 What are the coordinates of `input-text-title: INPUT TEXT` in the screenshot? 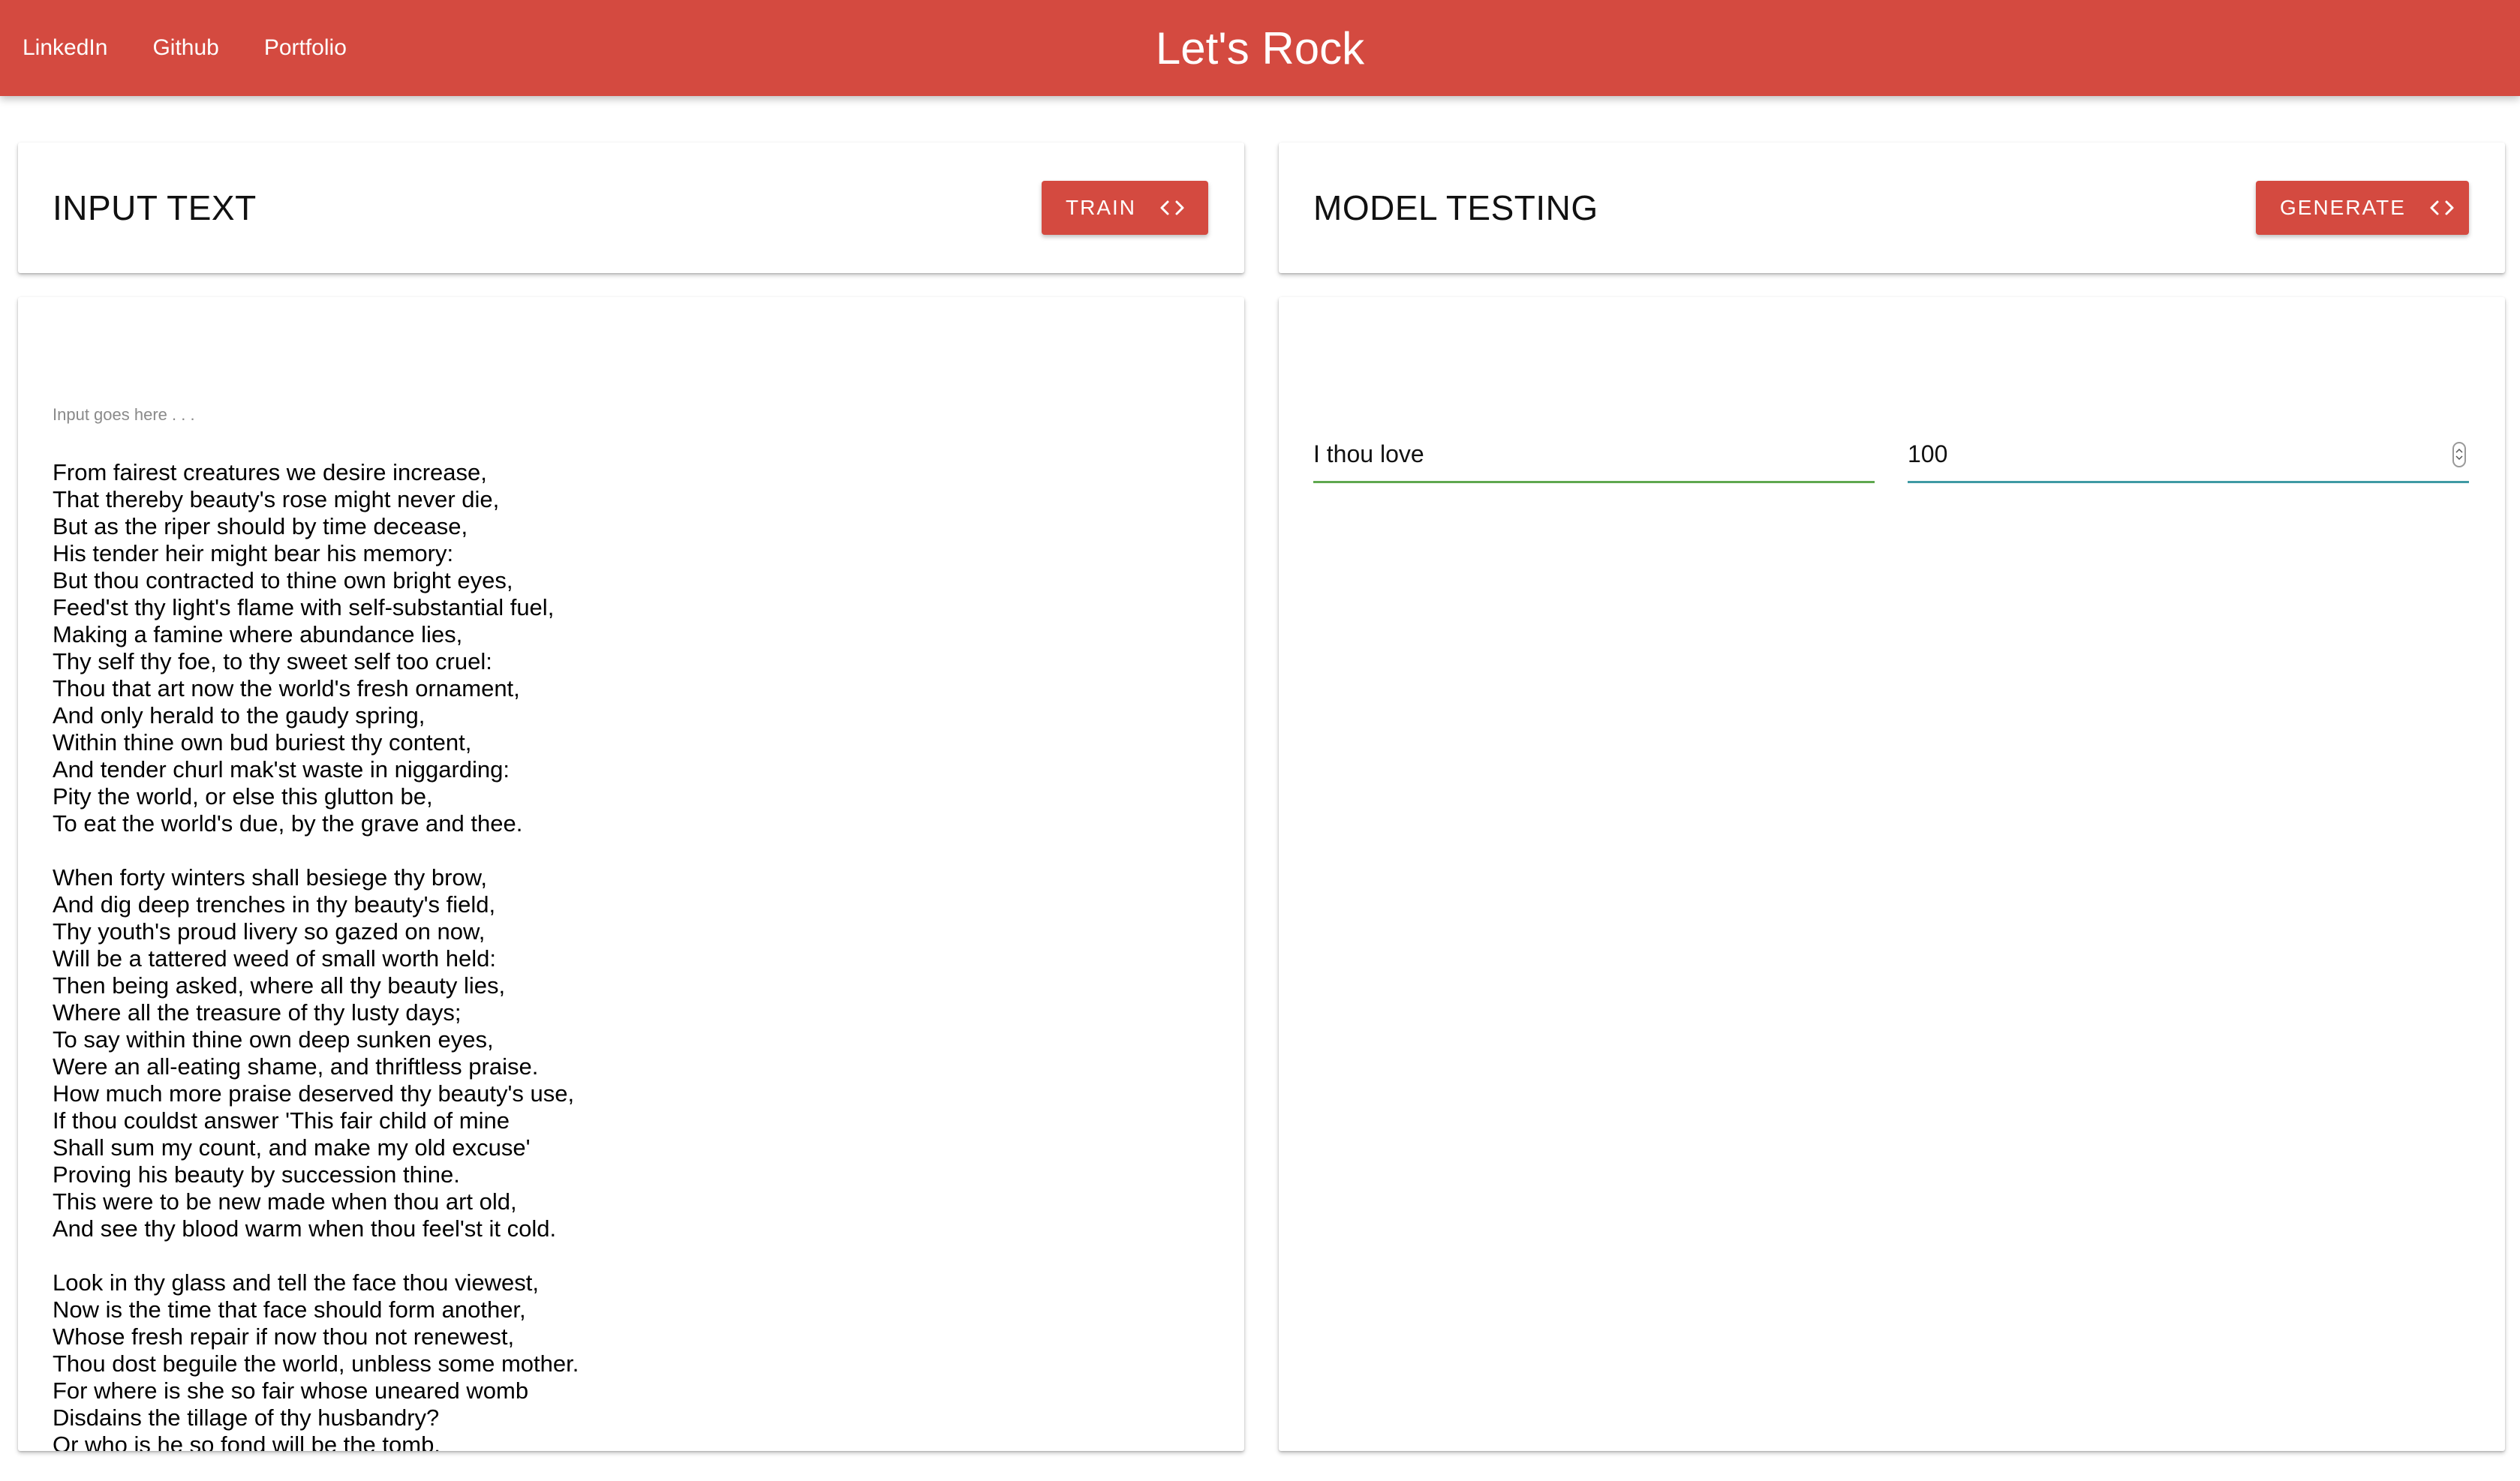 It's located at (155, 207).